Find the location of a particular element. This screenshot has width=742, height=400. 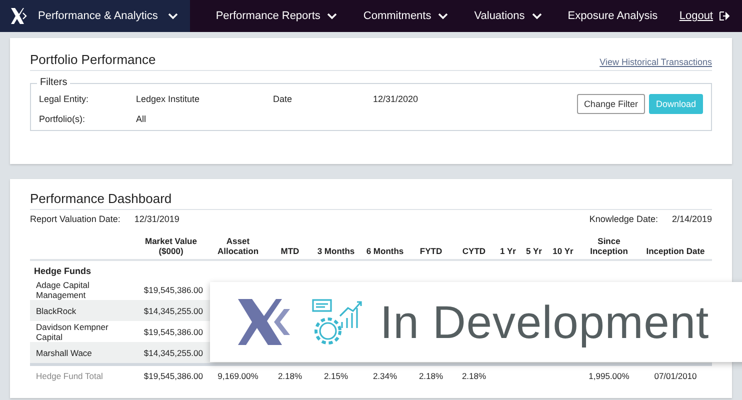

column-header: Inception Date is located at coordinates (675, 251).